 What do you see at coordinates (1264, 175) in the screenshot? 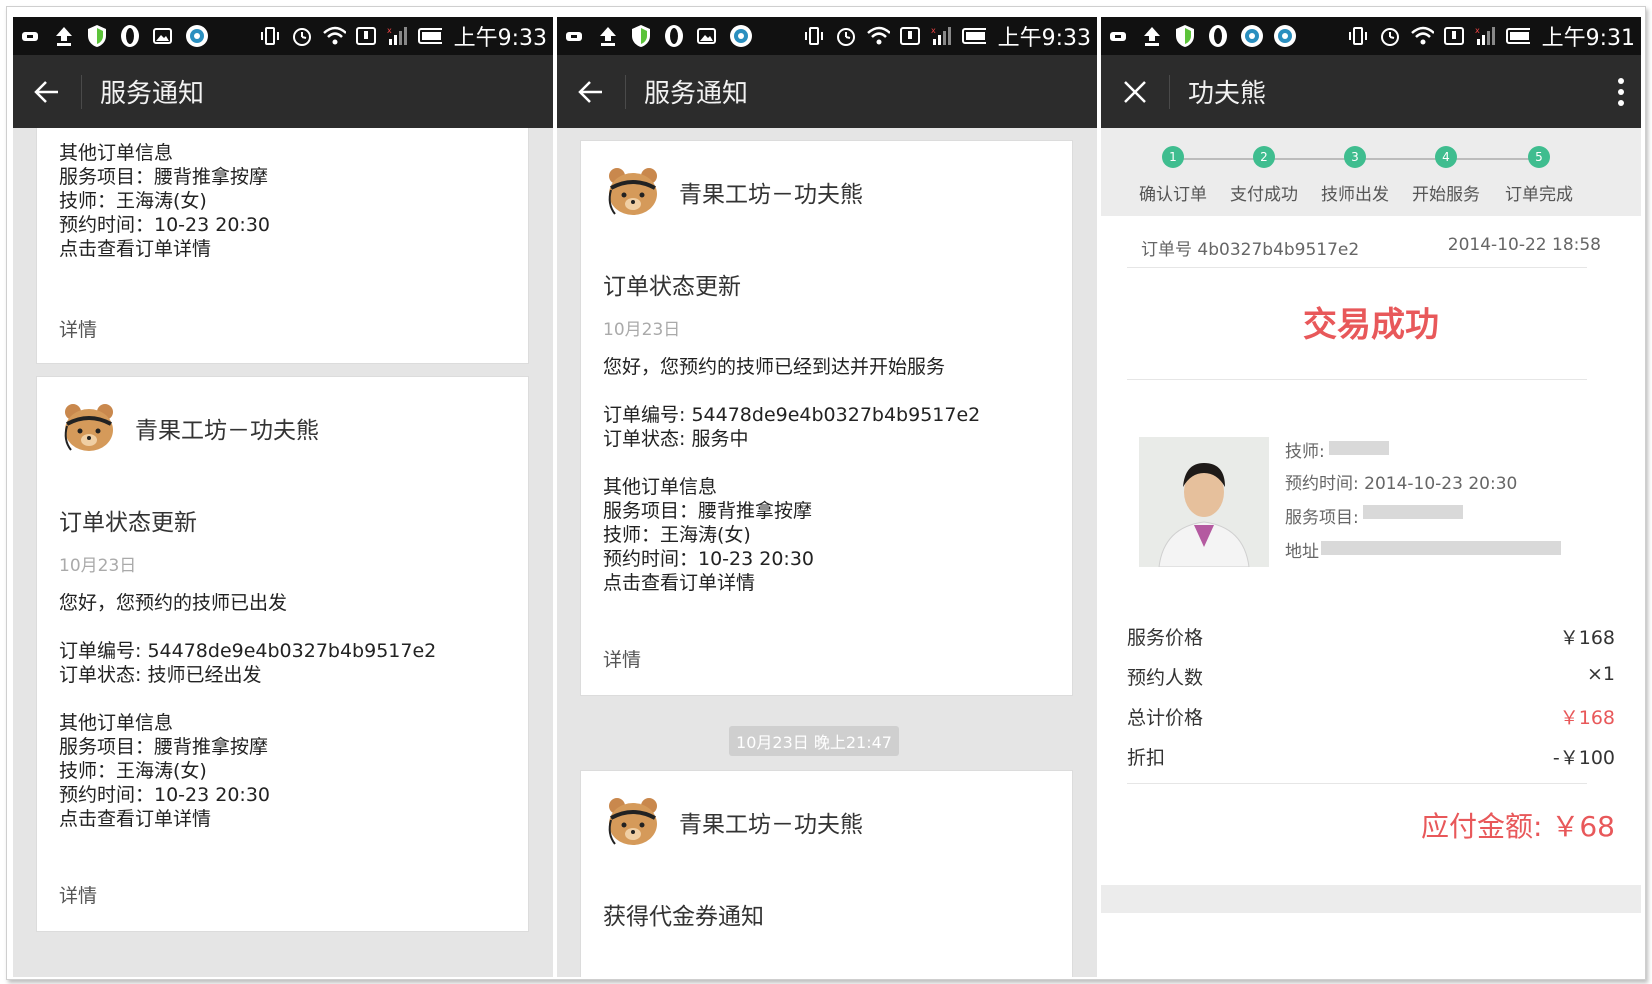
I see `progress-step: 2 支付成功` at bounding box center [1264, 175].